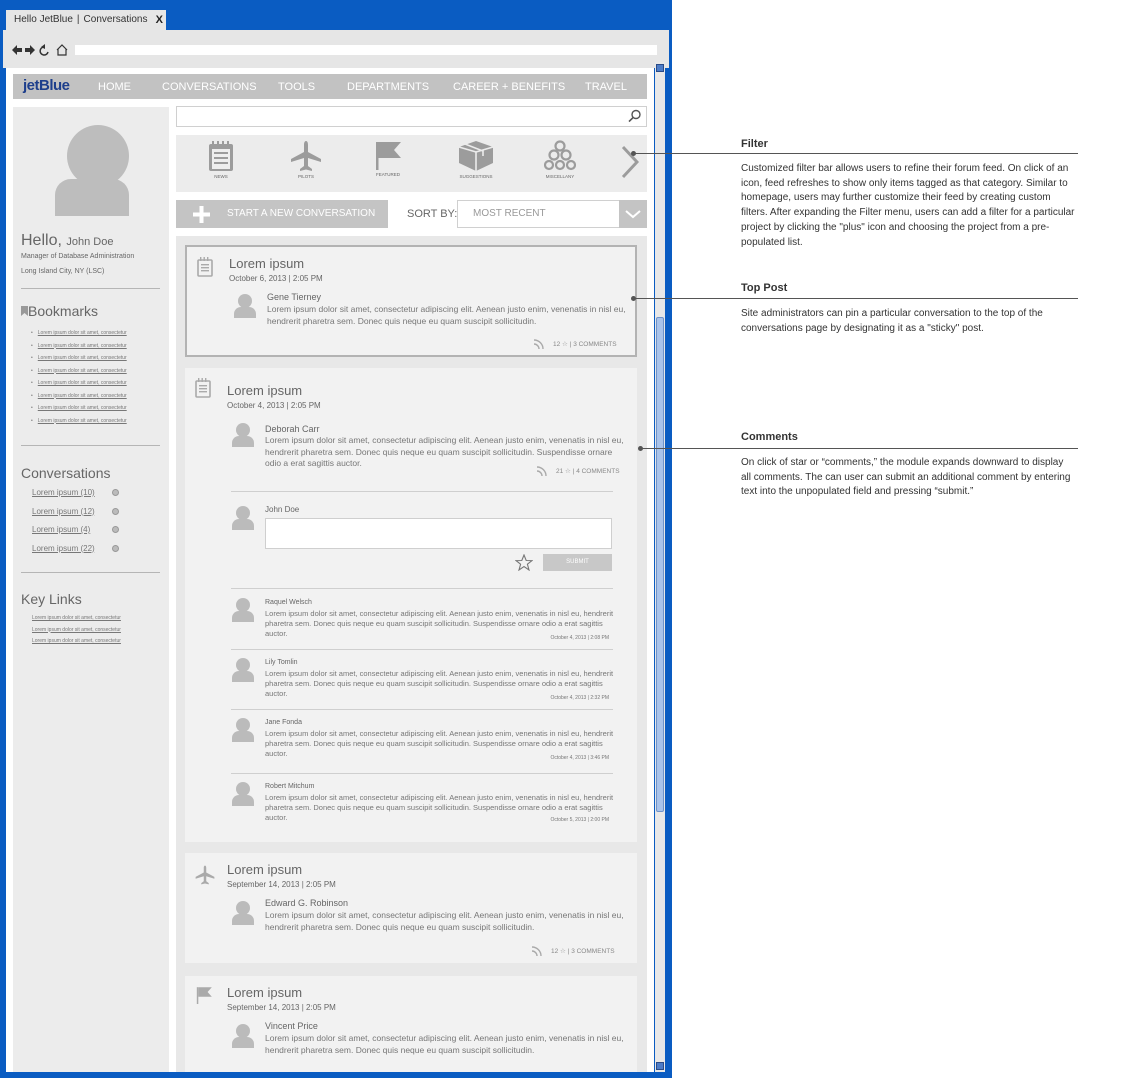 The width and height of the screenshot is (1135, 1080). I want to click on nav-tools: TOOLS, so click(296, 87).